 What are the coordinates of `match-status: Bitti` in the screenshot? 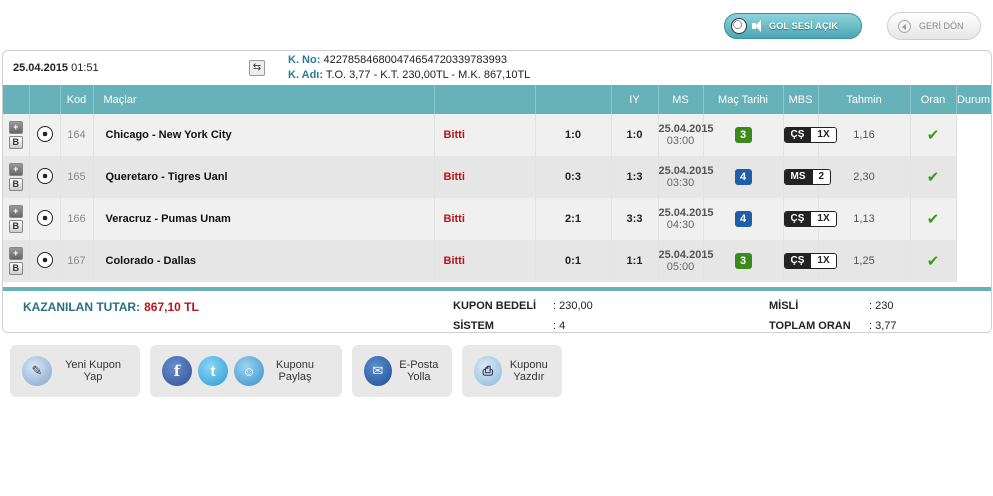 It's located at (485, 219).